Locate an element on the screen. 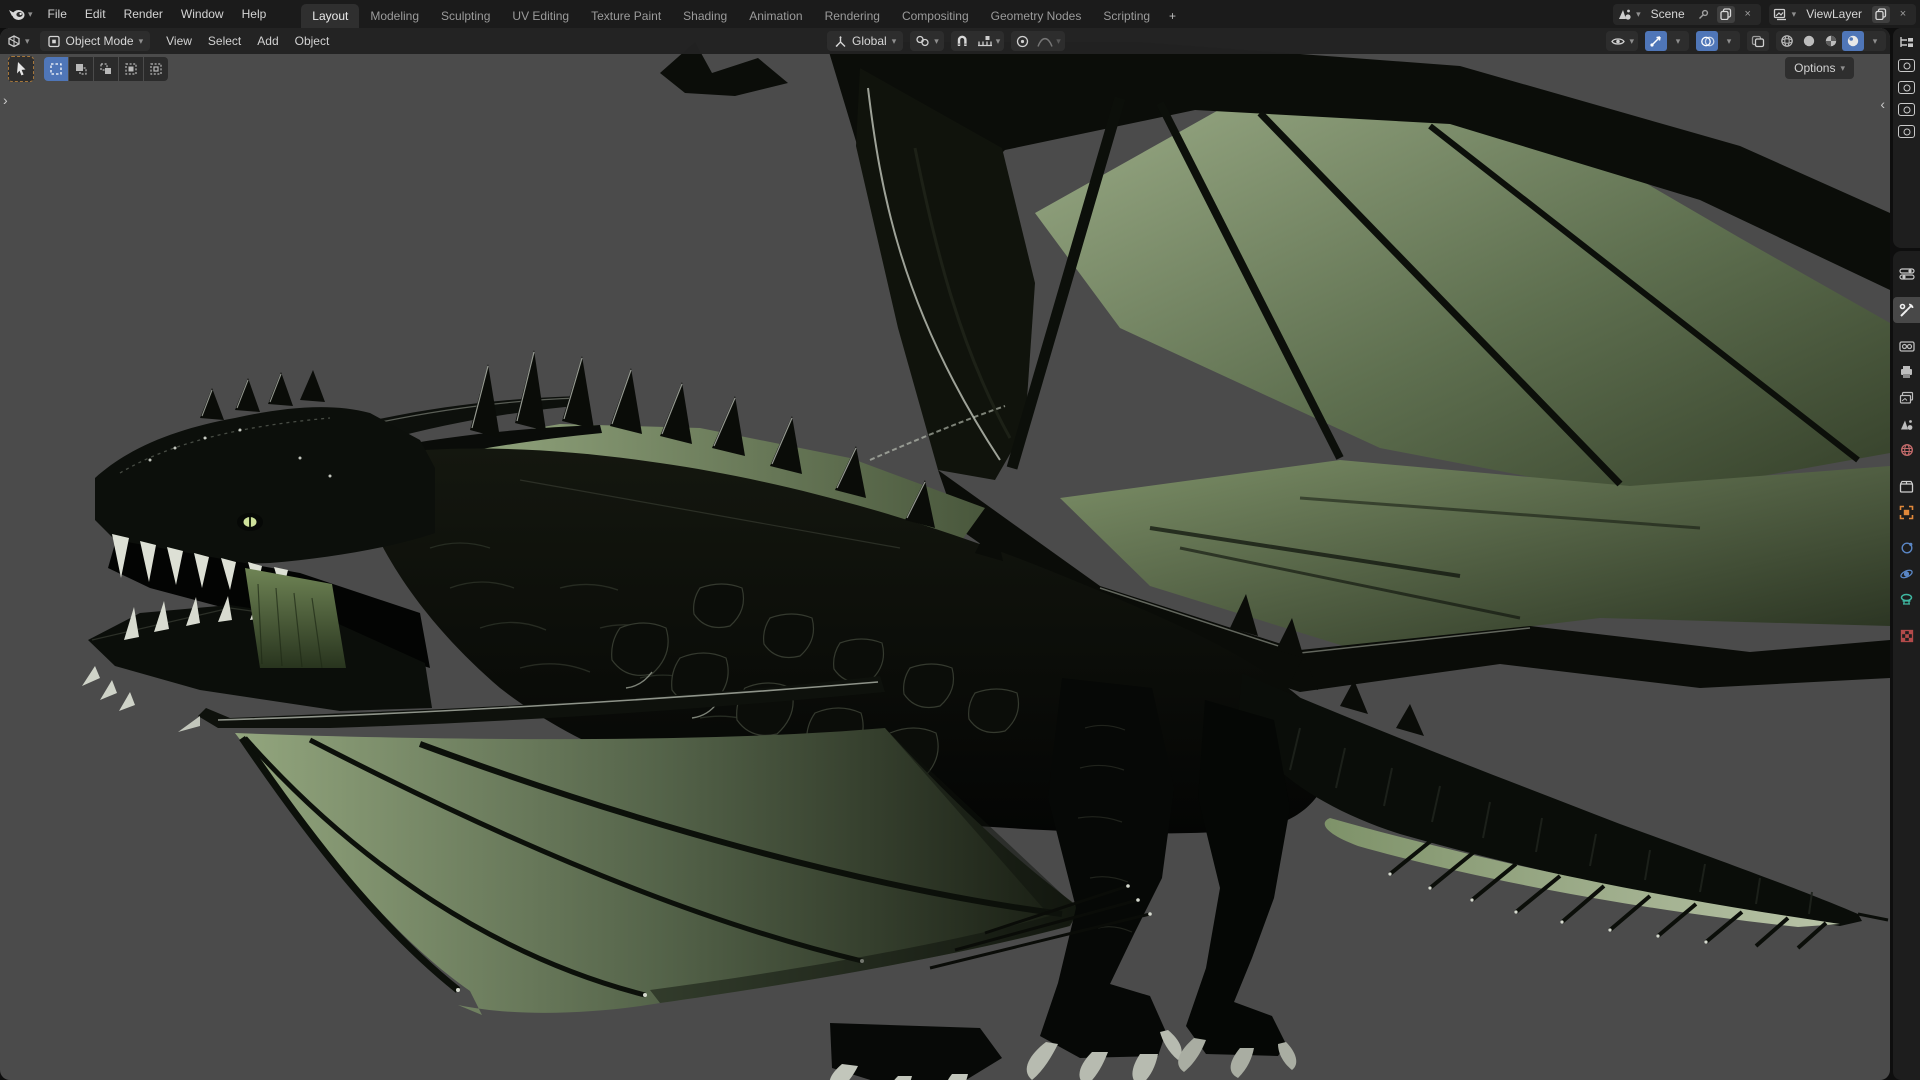 This screenshot has width=1920, height=1080. tab-view-layer is located at coordinates (1906, 398).